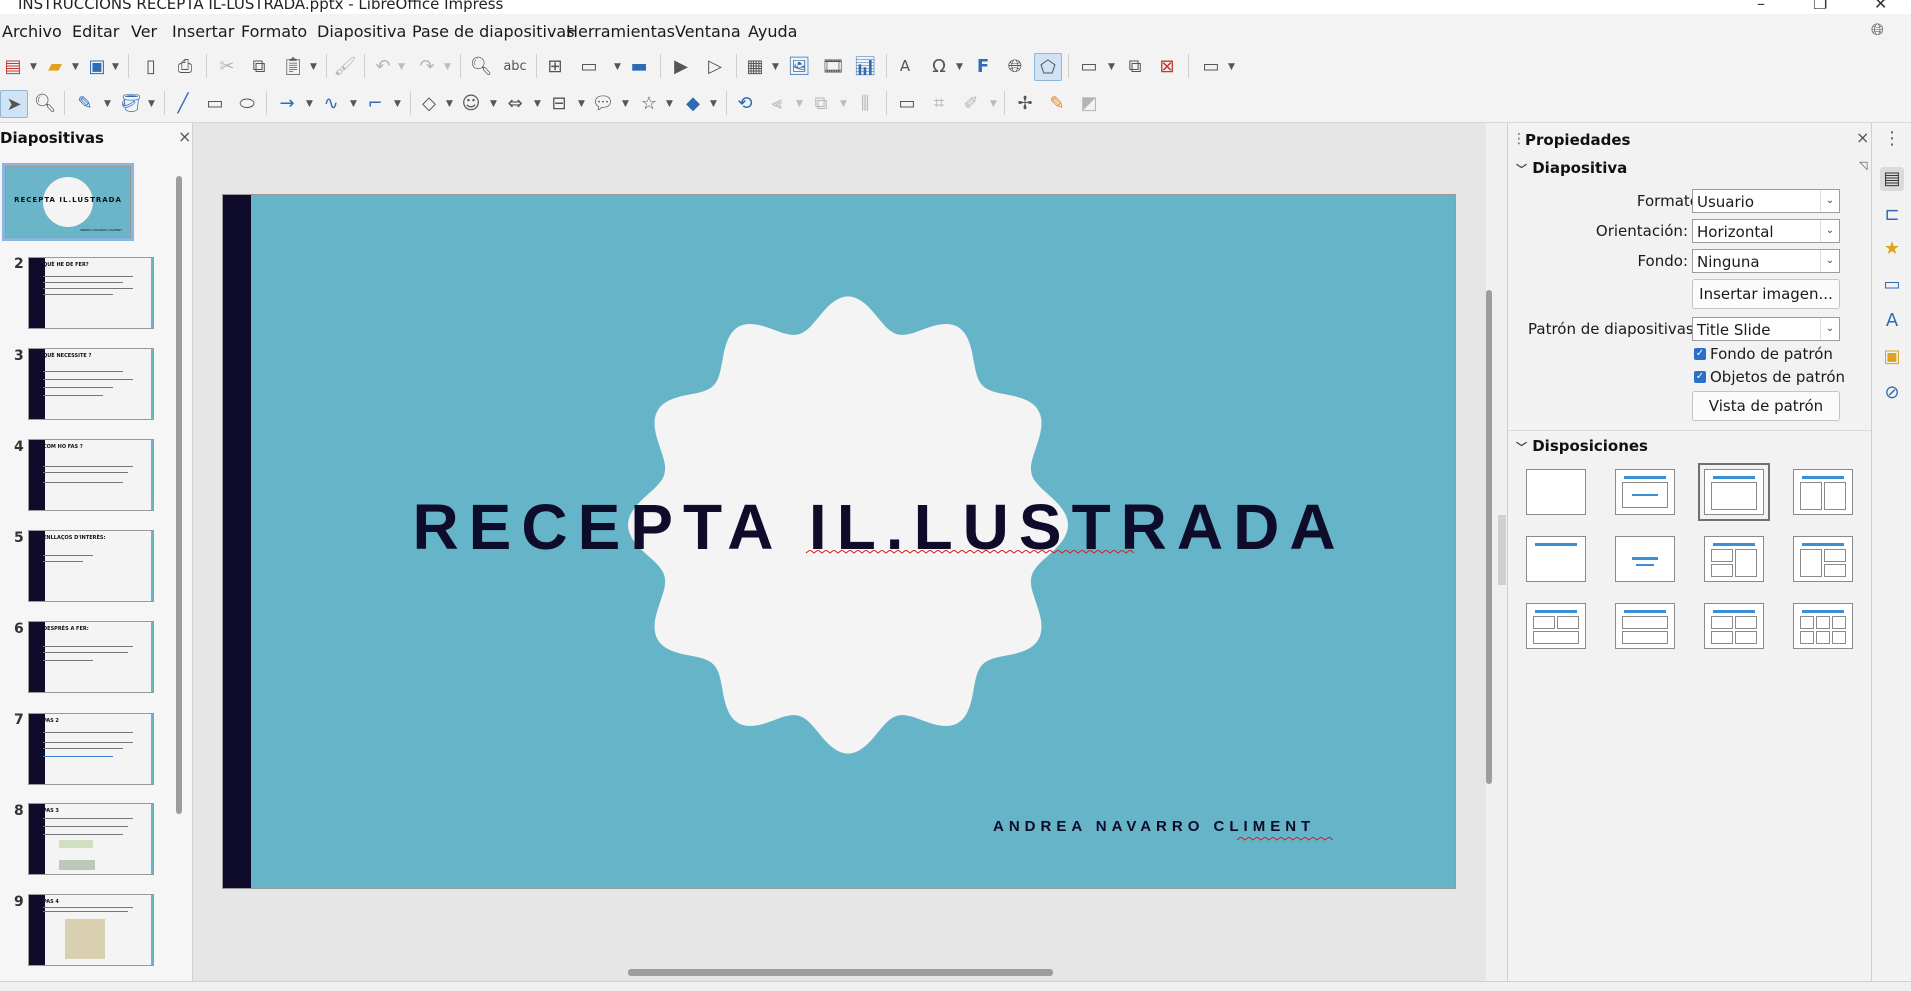  What do you see at coordinates (1892, 357) in the screenshot?
I see `gallery-icon: ▣` at bounding box center [1892, 357].